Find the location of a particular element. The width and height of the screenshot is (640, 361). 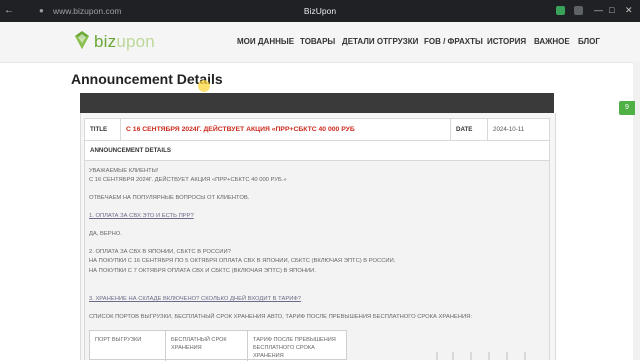

greeting-text: УВАЖАЕМЫЕ КЛИЕНТЫ! is located at coordinates (124, 171).